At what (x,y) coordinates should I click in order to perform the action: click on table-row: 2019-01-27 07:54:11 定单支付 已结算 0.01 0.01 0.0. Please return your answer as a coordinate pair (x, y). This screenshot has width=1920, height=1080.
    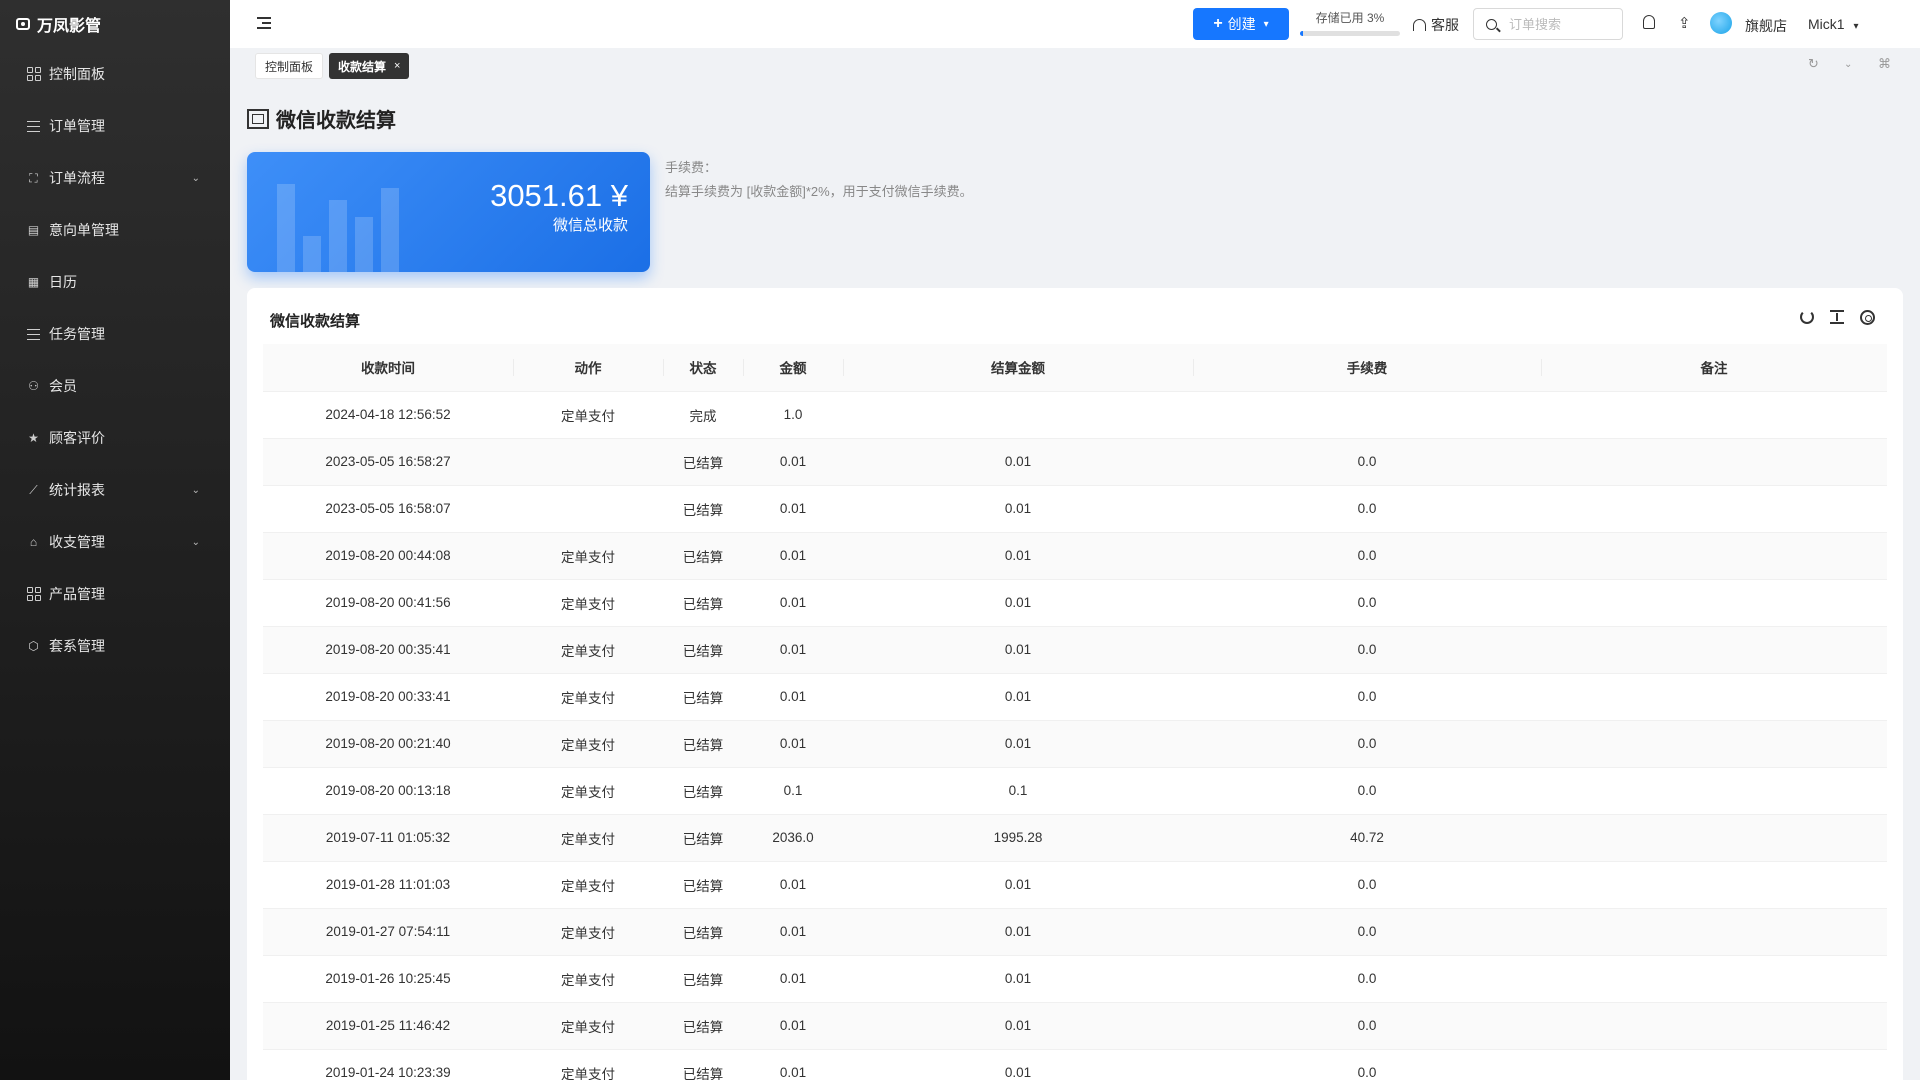
    Looking at the image, I should click on (1075, 932).